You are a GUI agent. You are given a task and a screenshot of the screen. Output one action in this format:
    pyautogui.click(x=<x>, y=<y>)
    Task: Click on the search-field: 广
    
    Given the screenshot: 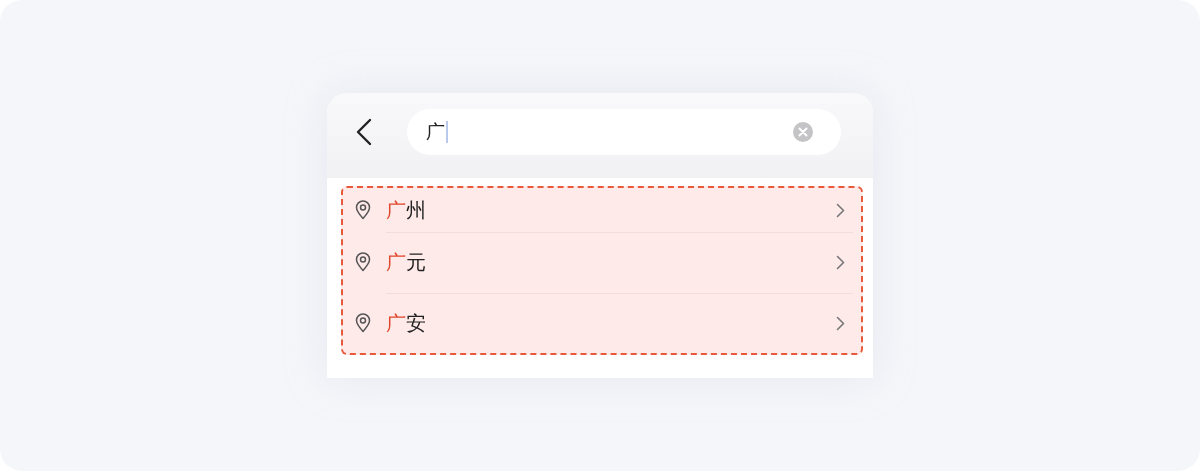 What is the action you would take?
    pyautogui.click(x=624, y=131)
    